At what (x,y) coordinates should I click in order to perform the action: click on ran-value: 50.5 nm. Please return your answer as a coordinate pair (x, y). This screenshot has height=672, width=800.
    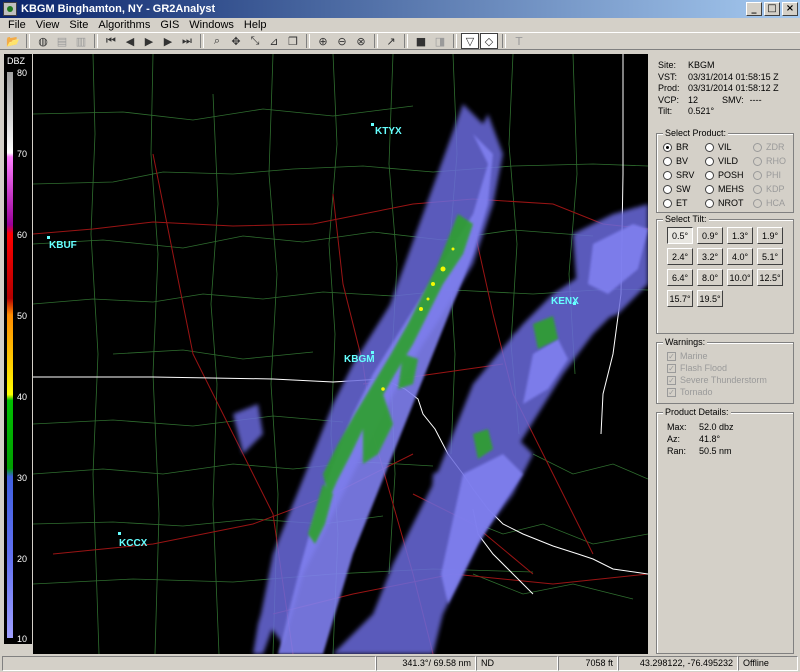
    Looking at the image, I should click on (715, 451).